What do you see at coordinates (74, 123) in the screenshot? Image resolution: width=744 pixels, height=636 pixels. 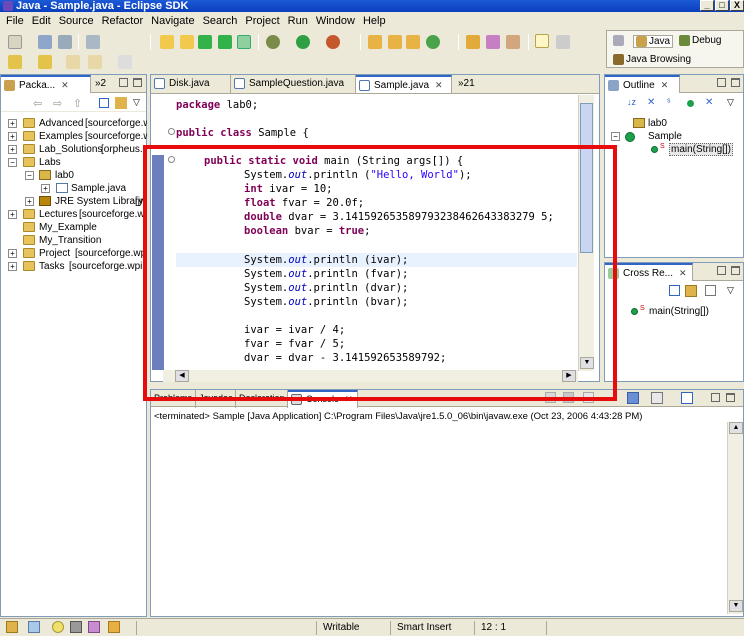 I see `tree-item-advanced: + Advanced [sourceforge.w` at bounding box center [74, 123].